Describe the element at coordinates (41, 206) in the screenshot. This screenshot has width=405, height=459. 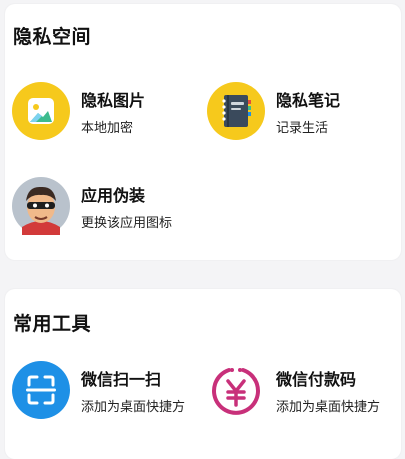
I see `masked-face-icon` at that location.